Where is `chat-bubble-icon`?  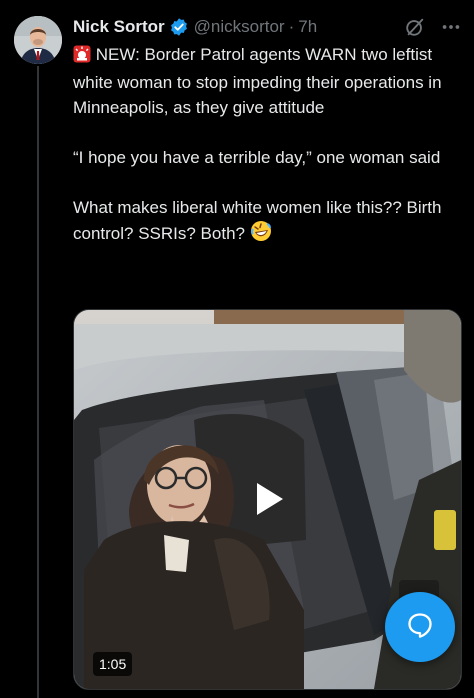
chat-bubble-icon is located at coordinates (420, 627).